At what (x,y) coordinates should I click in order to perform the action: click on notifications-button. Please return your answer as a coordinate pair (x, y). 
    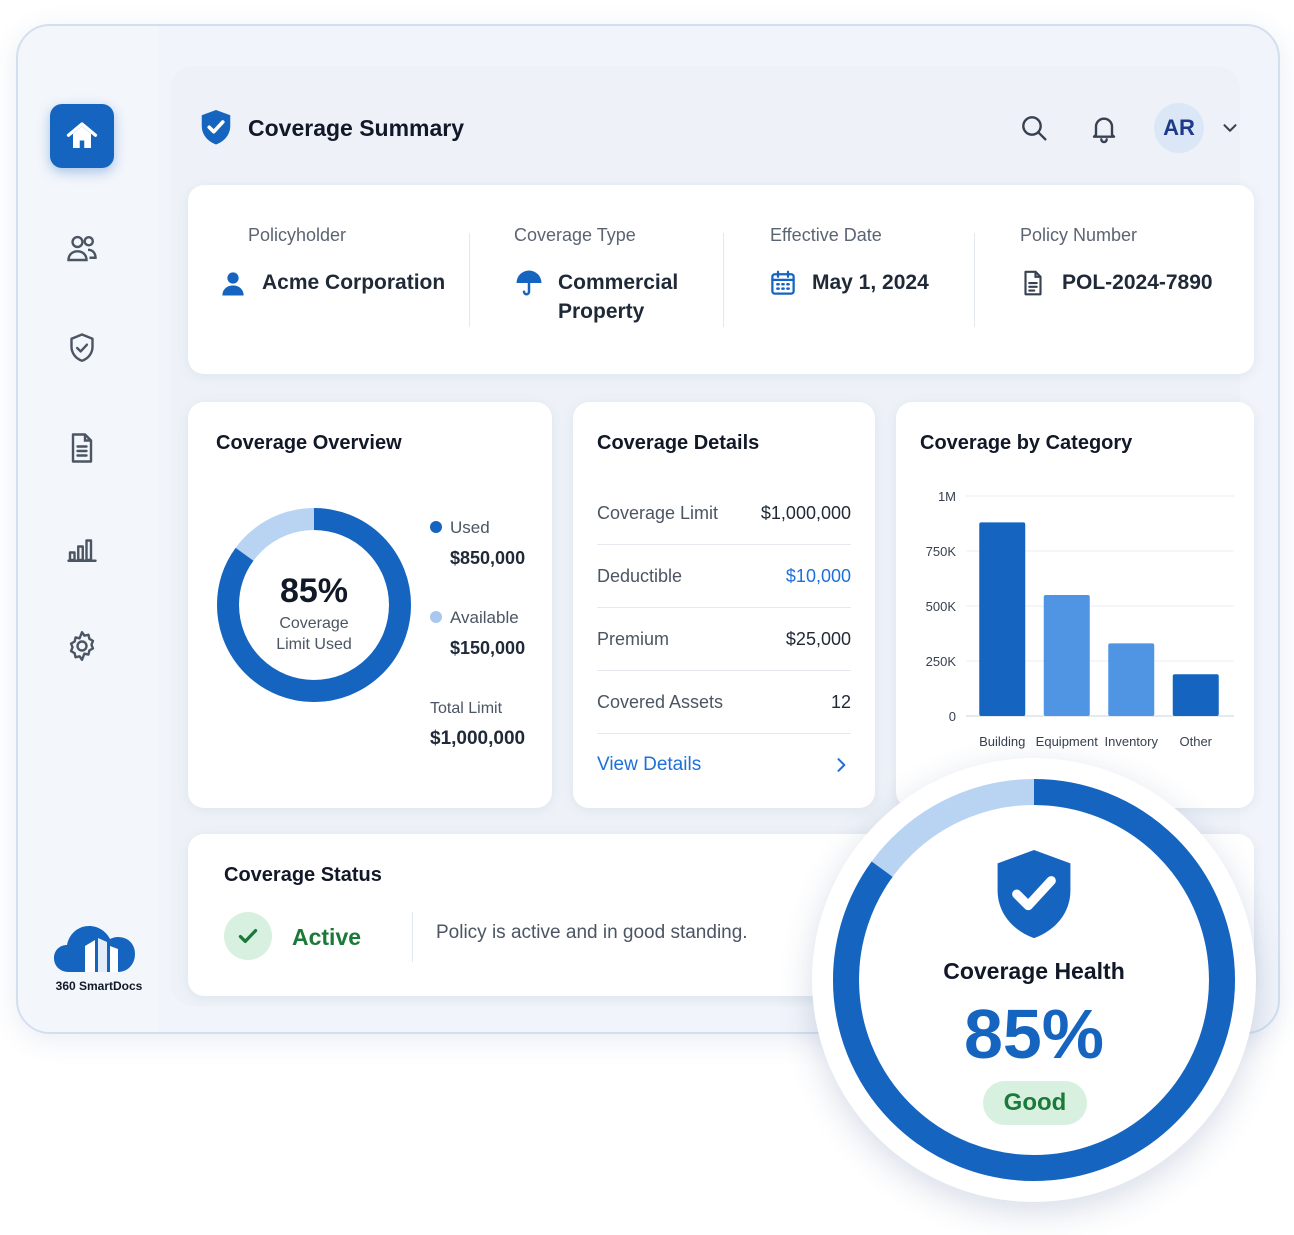
    Looking at the image, I should click on (1104, 128).